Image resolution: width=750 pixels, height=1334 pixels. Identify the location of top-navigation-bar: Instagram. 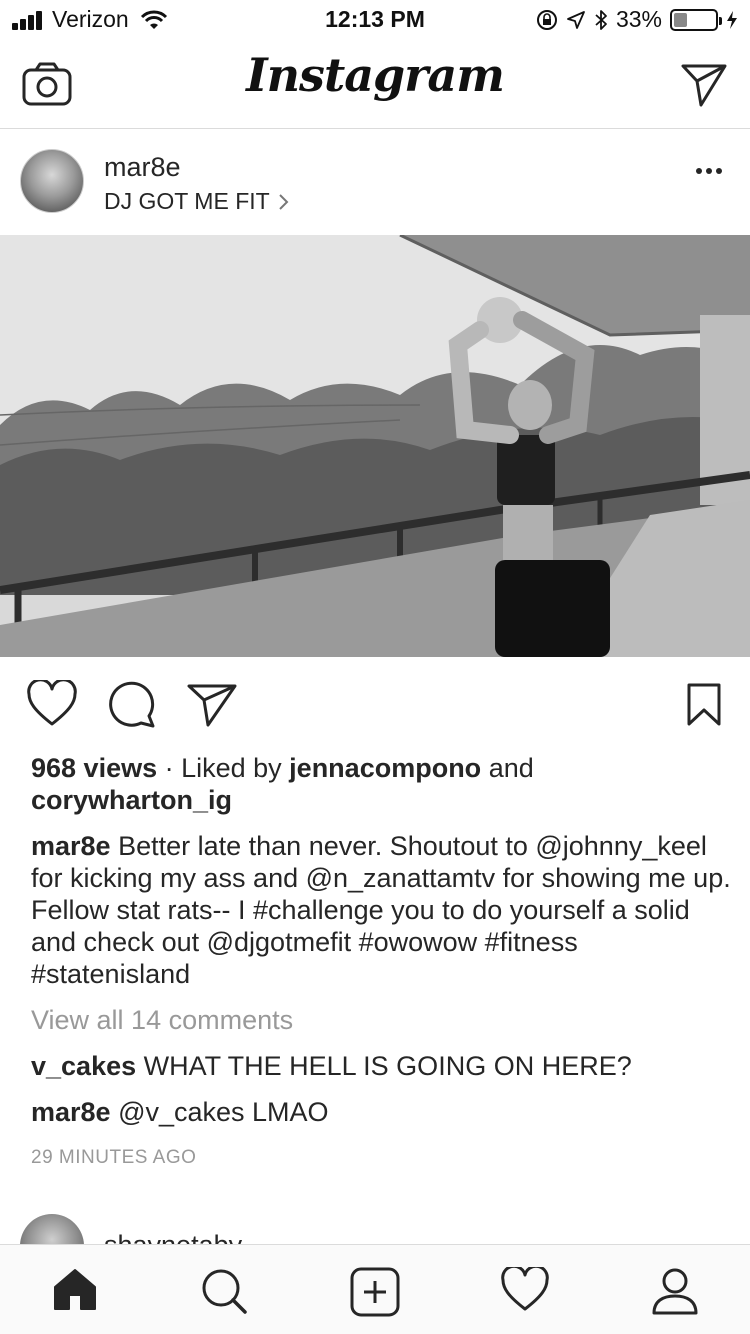
(375, 84).